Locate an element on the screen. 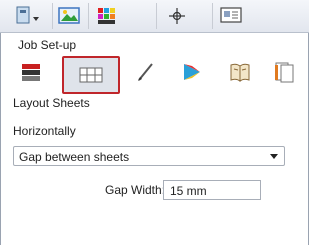  tool-layout-sheets is located at coordinates (91, 75).